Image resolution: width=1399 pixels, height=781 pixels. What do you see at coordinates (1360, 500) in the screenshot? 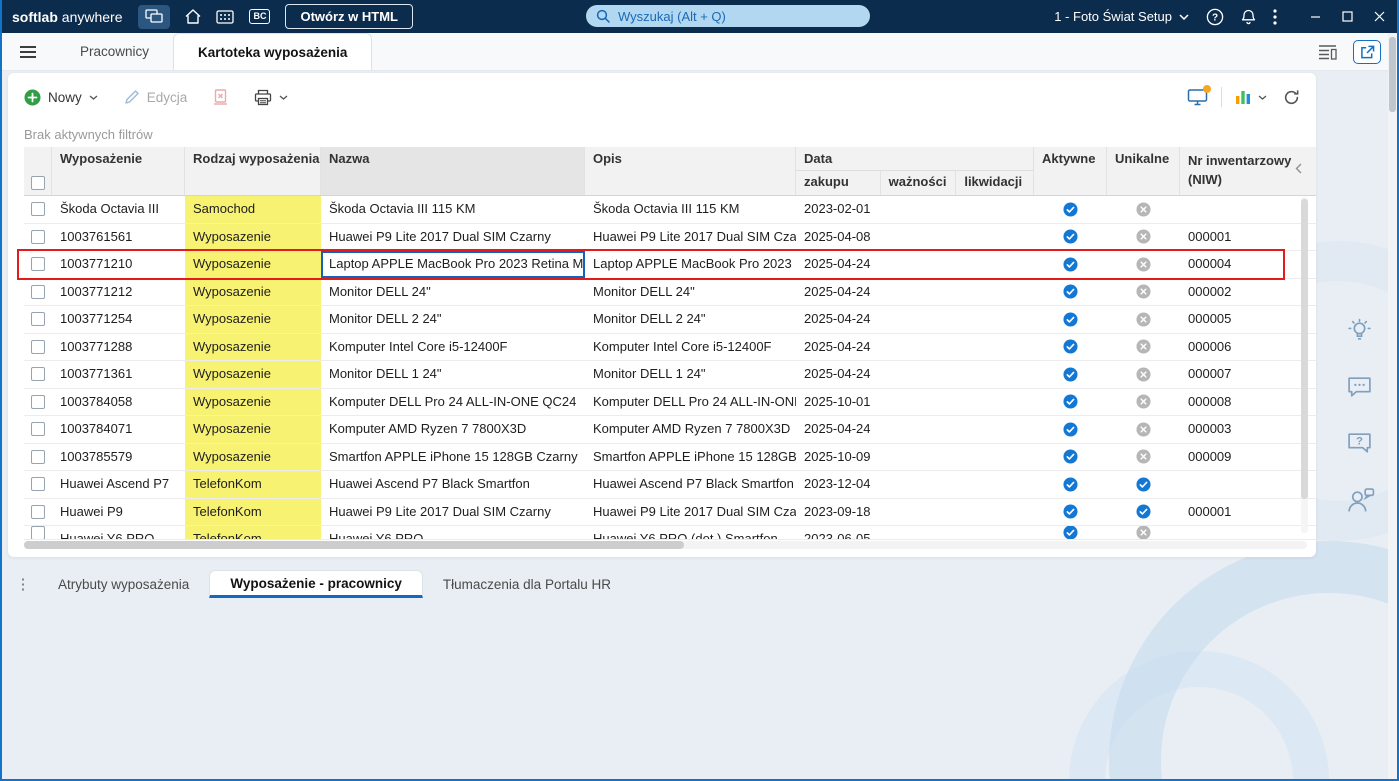
I see `contact-person-icon` at bounding box center [1360, 500].